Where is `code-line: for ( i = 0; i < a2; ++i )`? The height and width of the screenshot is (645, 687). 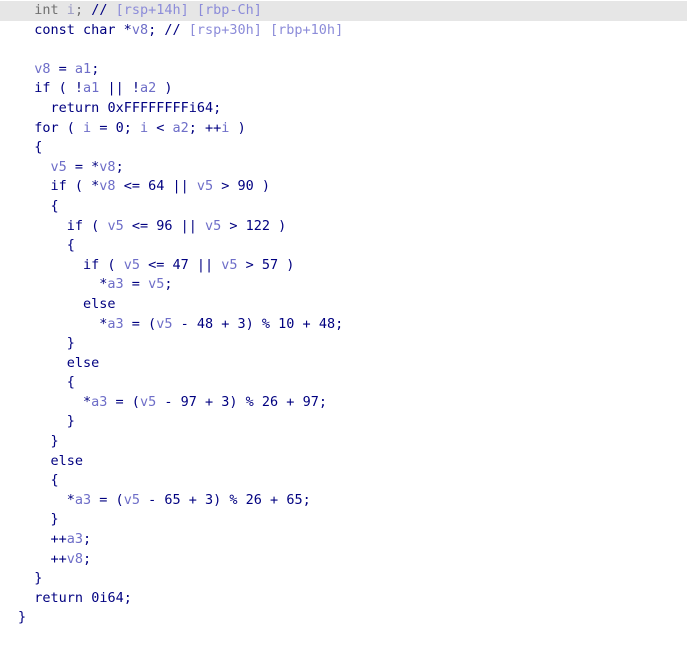 code-line: for ( i = 0; i < a2; ++i ) is located at coordinates (343, 129).